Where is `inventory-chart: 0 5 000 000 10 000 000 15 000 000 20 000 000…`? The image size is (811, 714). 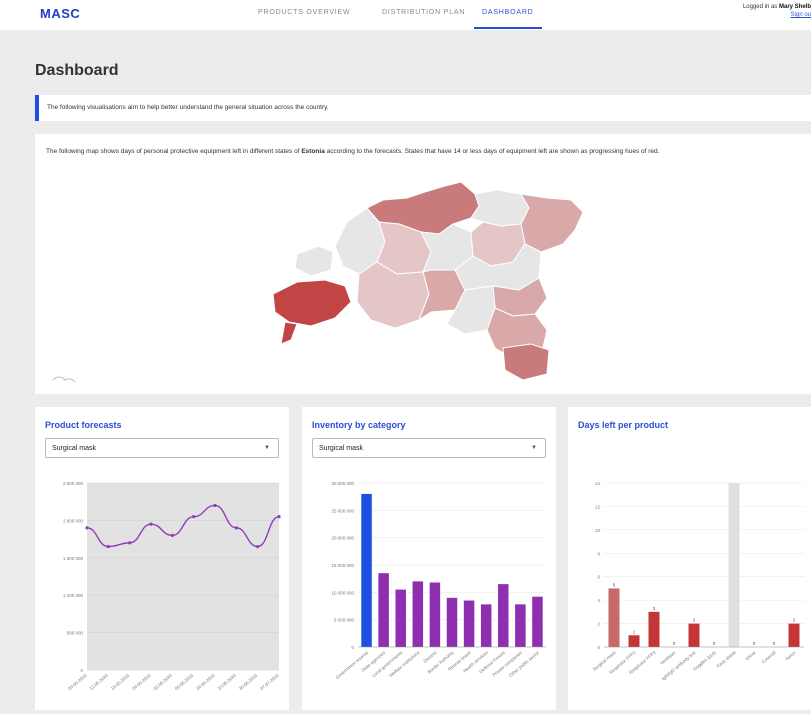
inventory-chart: 0 5 000 000 10 000 000 15 000 000 20 000 000… is located at coordinates (438, 580).